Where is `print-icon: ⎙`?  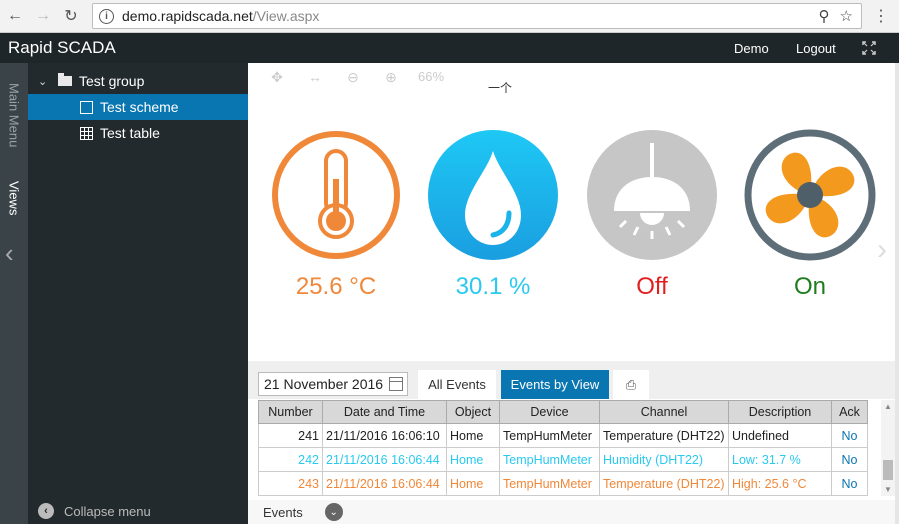
print-icon: ⎙ is located at coordinates (631, 384).